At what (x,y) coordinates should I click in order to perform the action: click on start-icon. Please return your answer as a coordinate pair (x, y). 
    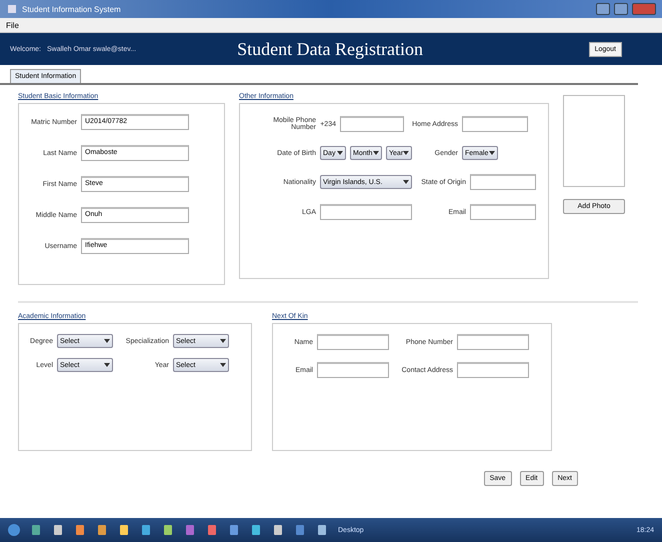
    Looking at the image, I should click on (14, 530).